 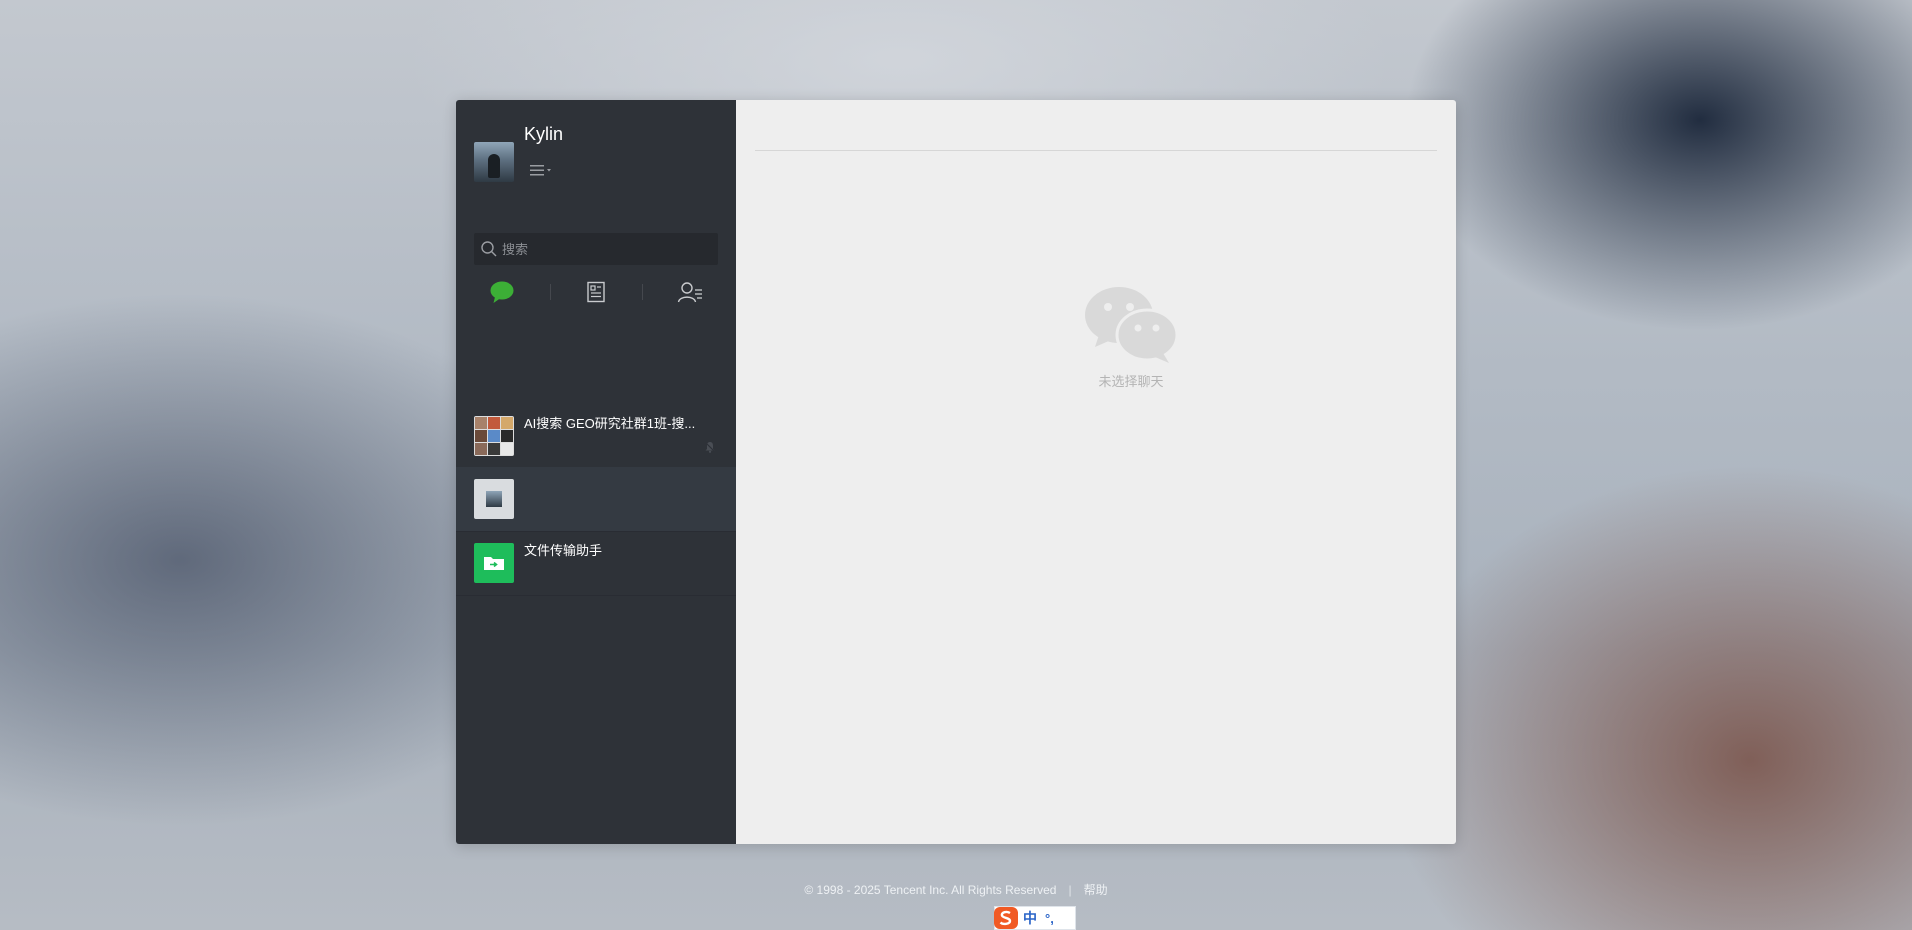 I want to click on sidebar-tabs, so click(x=596, y=292).